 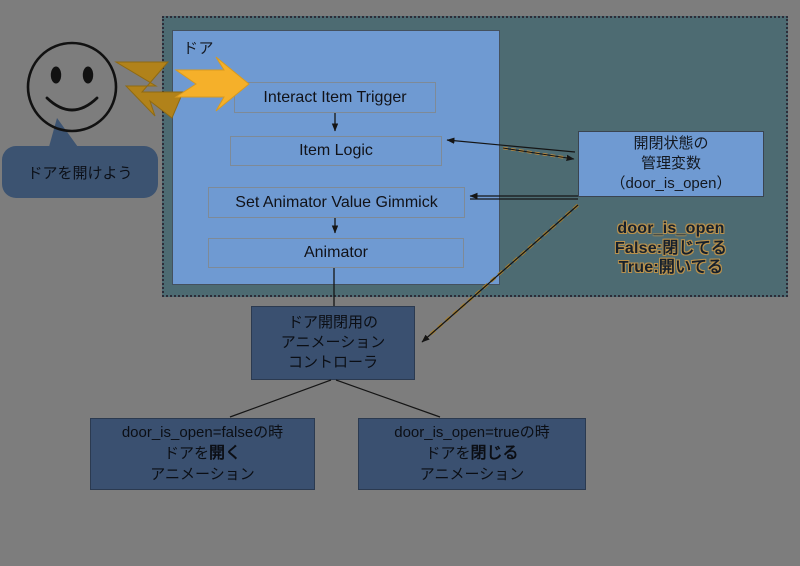 I want to click on variable-legend-line-2: False:閉じてる, so click(x=671, y=248).